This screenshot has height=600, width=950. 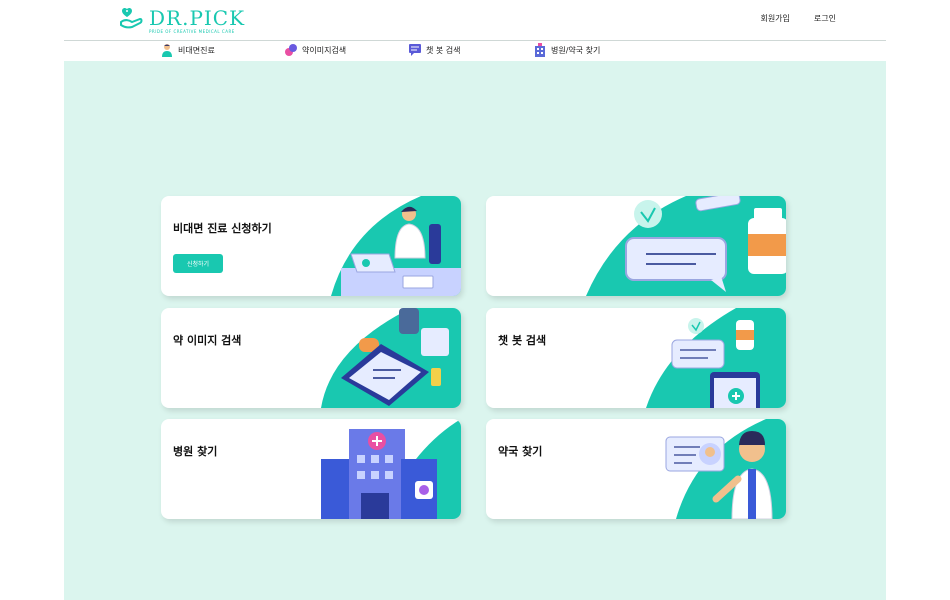 I want to click on brand-name: DR.PICK, so click(x=197, y=18).